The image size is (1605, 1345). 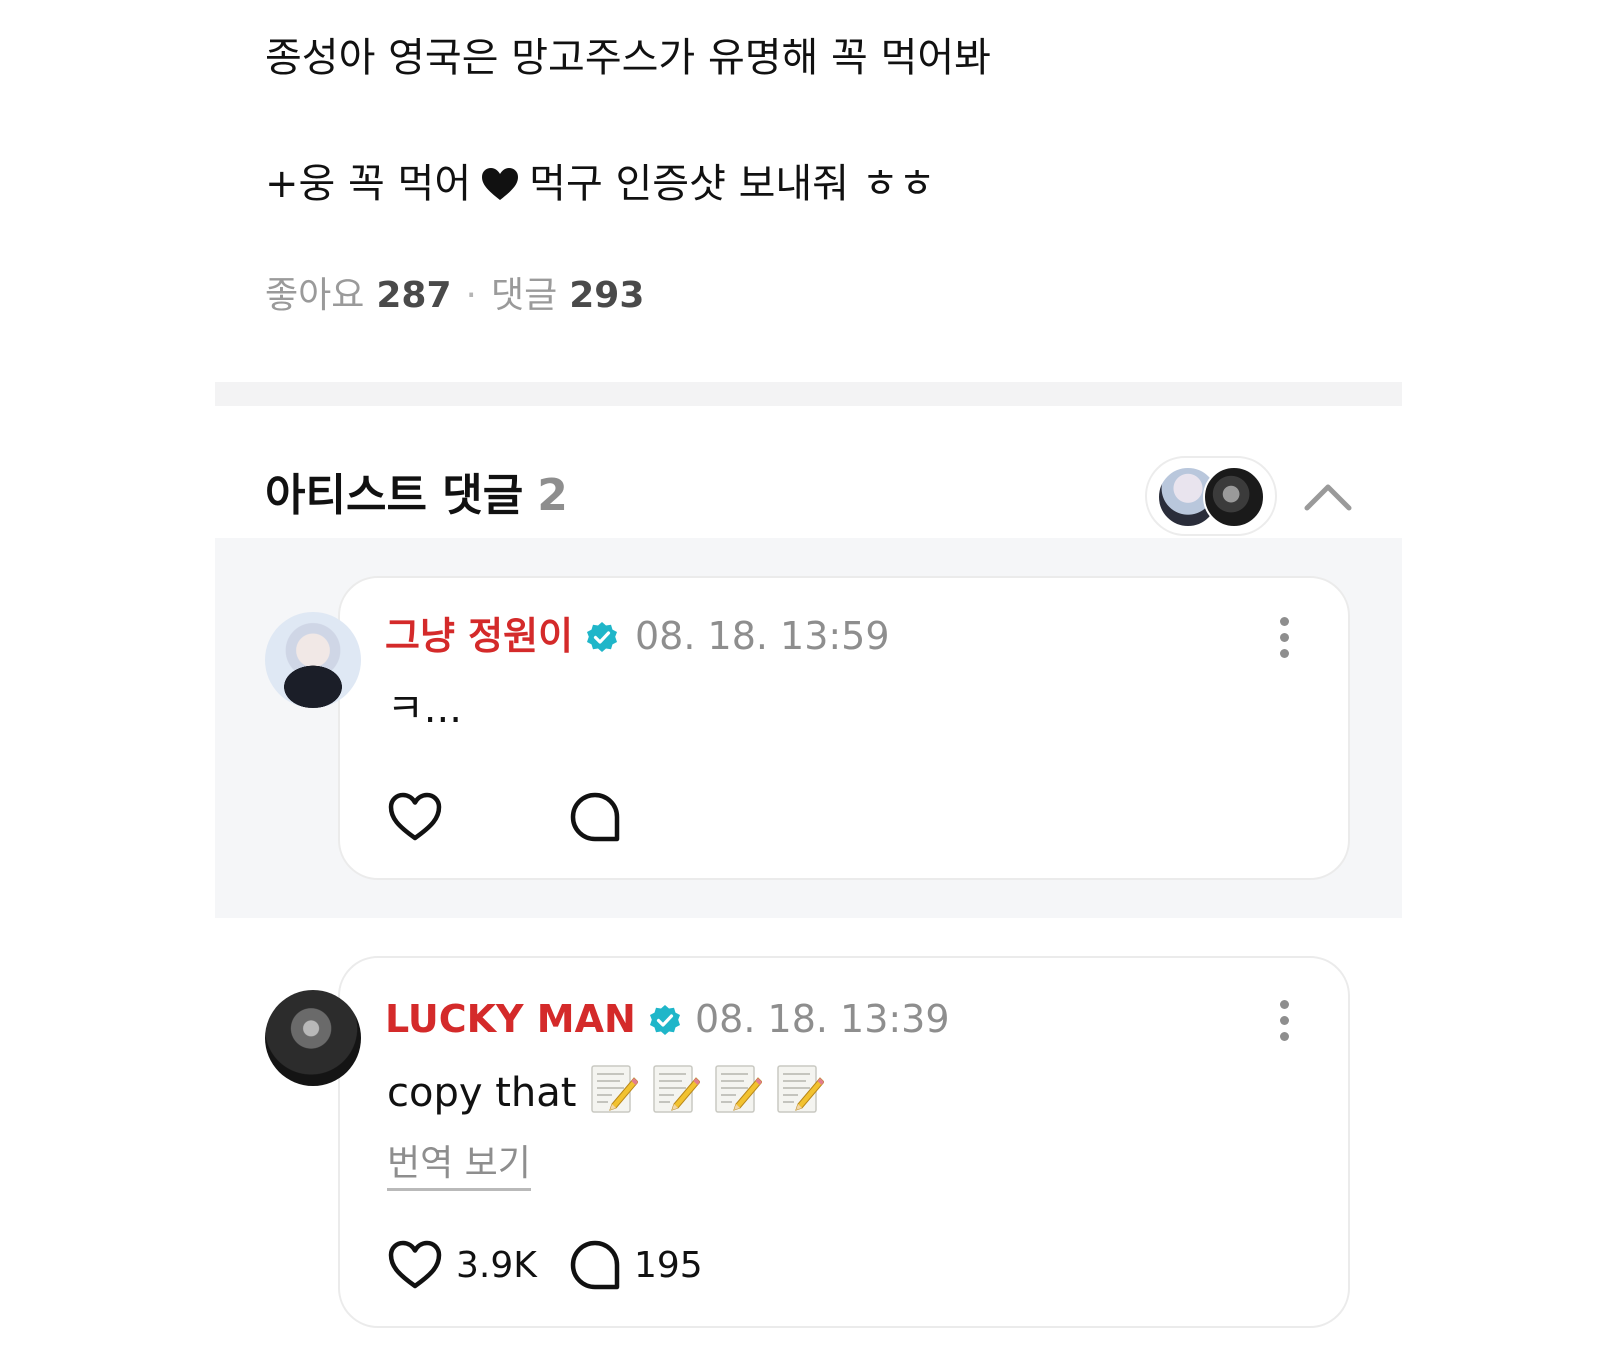 I want to click on likes-label: 좋아요, so click(x=315, y=295).